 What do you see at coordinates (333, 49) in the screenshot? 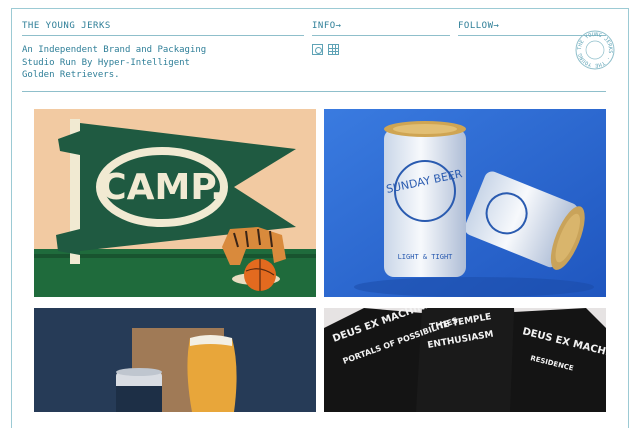
I see `grid-icon` at bounding box center [333, 49].